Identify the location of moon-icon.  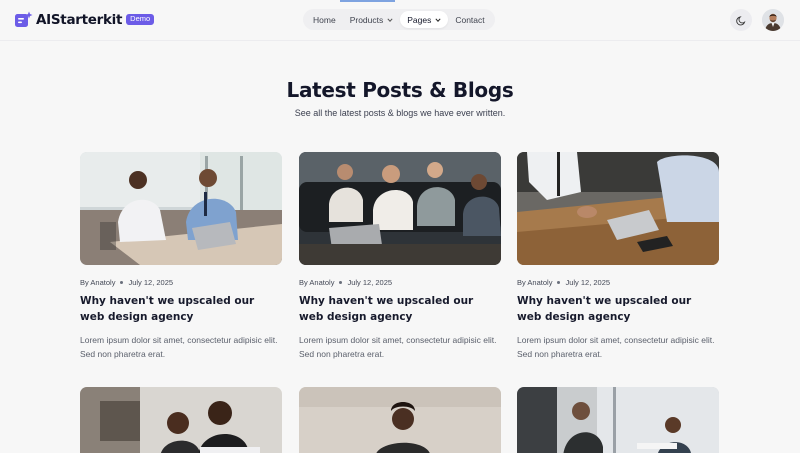
(740, 20).